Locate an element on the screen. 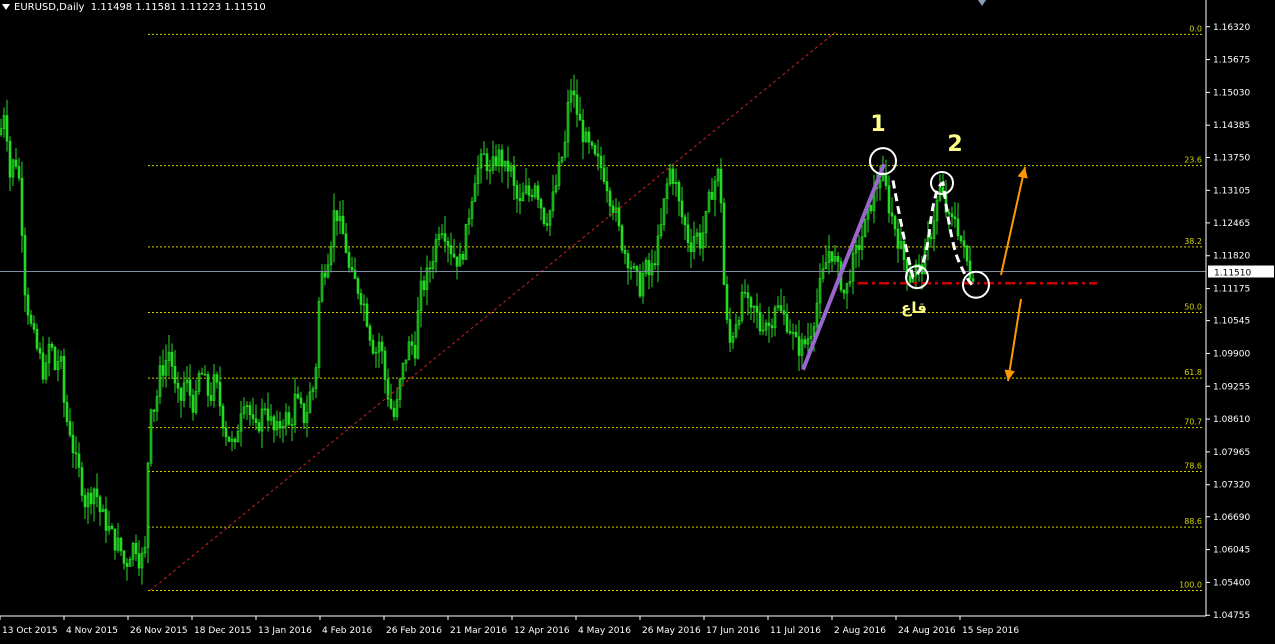 Image resolution: width=1275 pixels, height=644 pixels. label-bottom: قاع is located at coordinates (914, 308).